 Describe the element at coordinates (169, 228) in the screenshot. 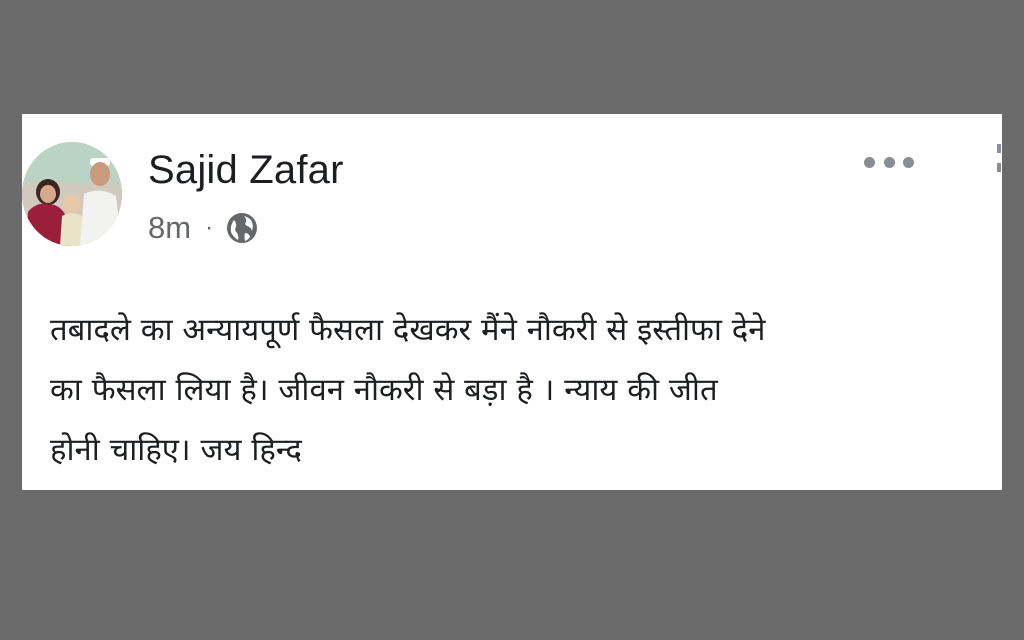

I see `post-timestamp: 8m` at that location.